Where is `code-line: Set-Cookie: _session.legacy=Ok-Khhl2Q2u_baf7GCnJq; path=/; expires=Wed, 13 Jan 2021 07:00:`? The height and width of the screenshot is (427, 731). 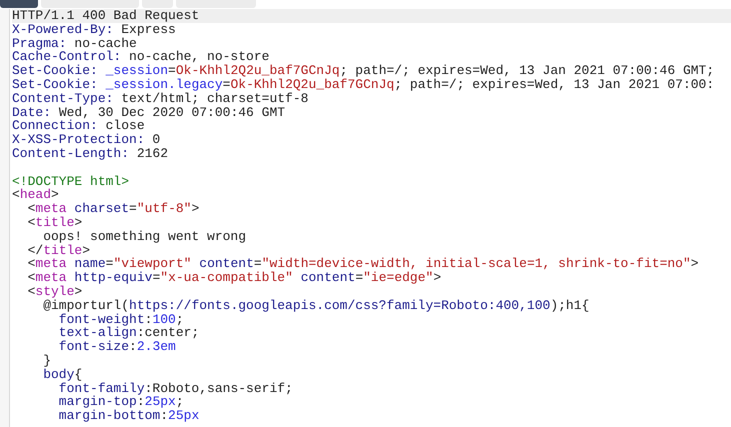
code-line: Set-Cookie: _session.legacy=Ok-Khhl2Q2u_baf7GCnJq; path=/; expires=Wed, 13 Jan 2021 07:00: is located at coordinates (364, 85).